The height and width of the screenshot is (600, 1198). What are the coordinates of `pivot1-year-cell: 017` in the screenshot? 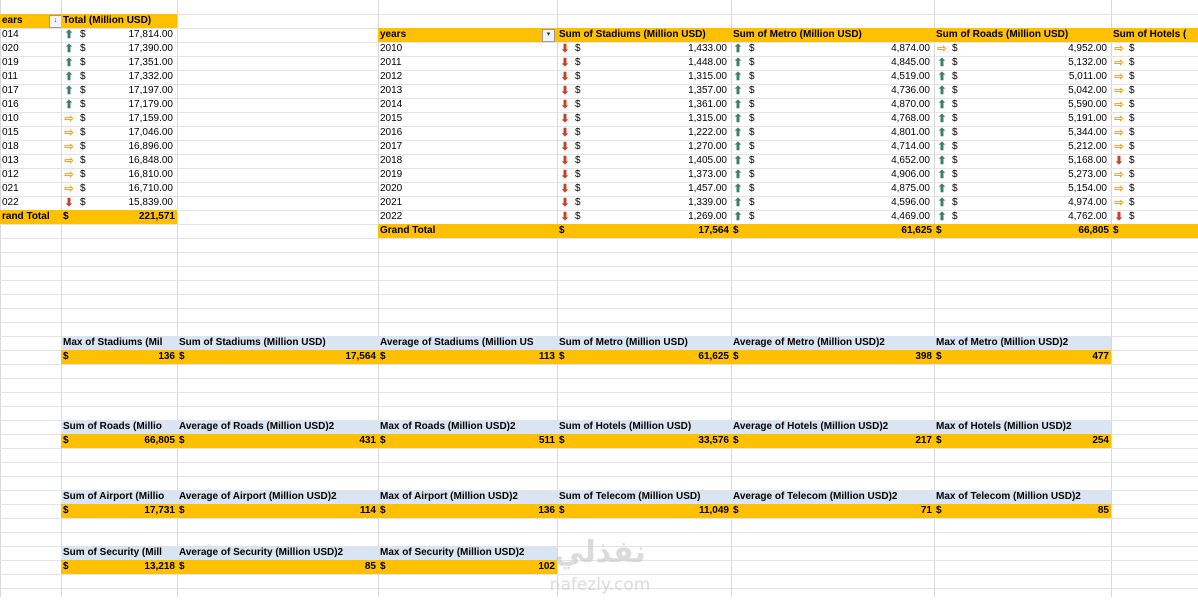 It's located at (30, 91).